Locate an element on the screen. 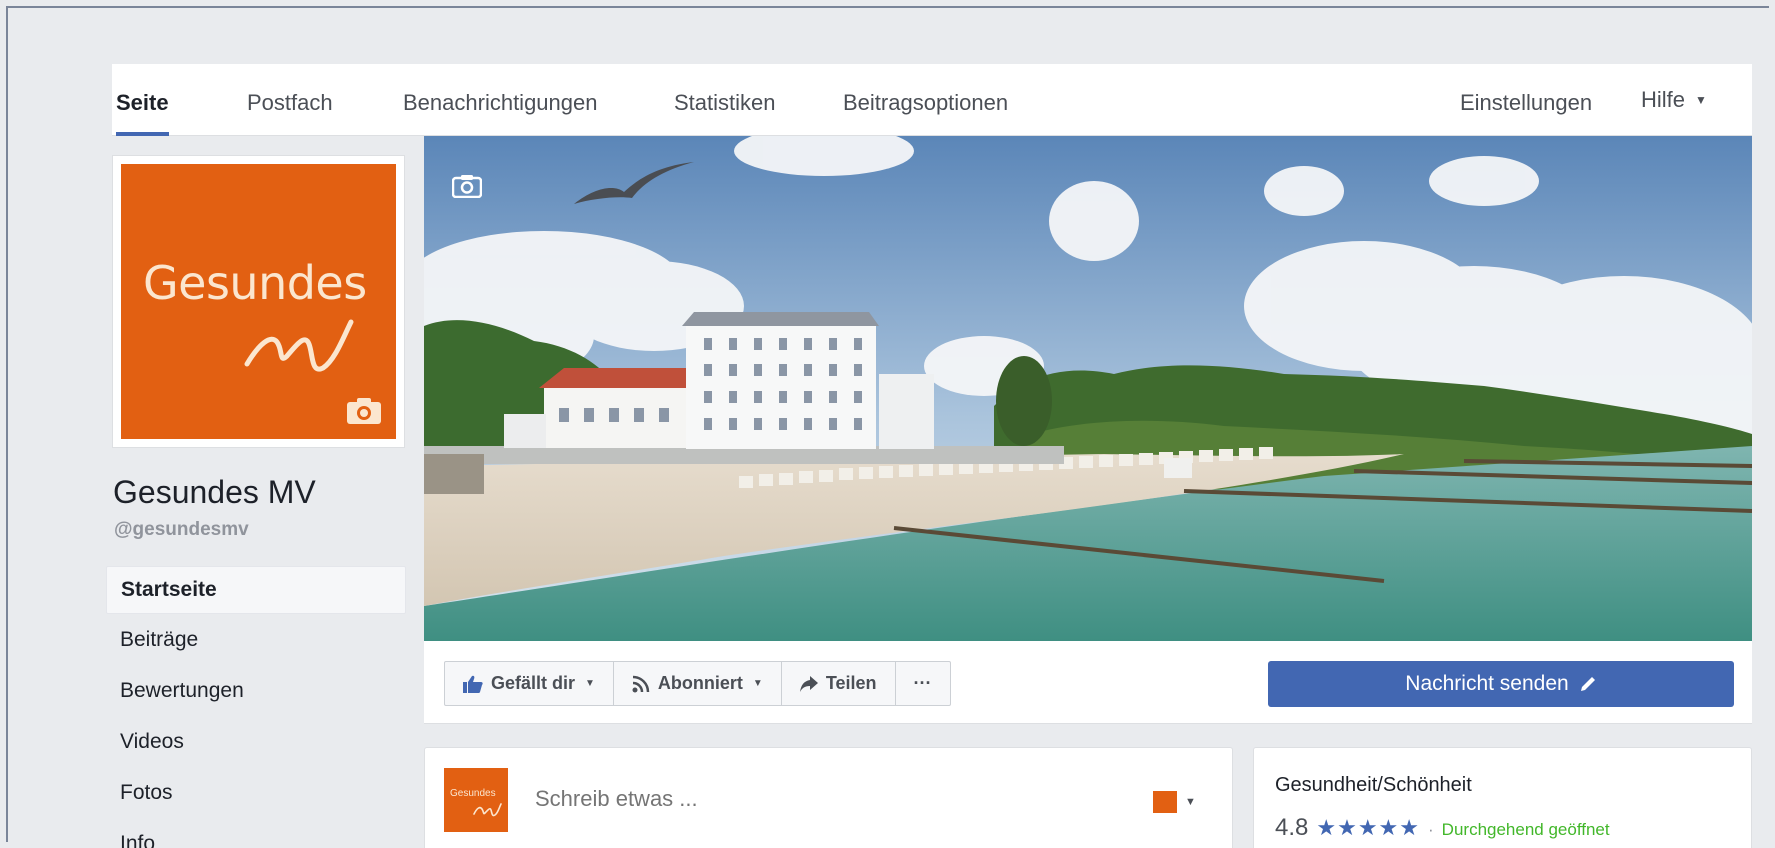  send-message-label: Nachricht senden is located at coordinates (1487, 683).